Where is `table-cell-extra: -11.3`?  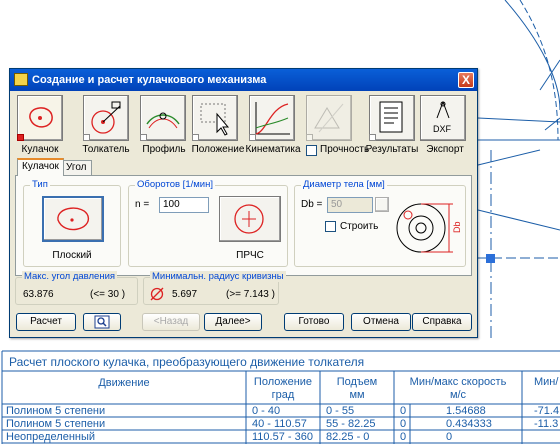
table-cell-extra: -11.3 is located at coordinates (546, 424).